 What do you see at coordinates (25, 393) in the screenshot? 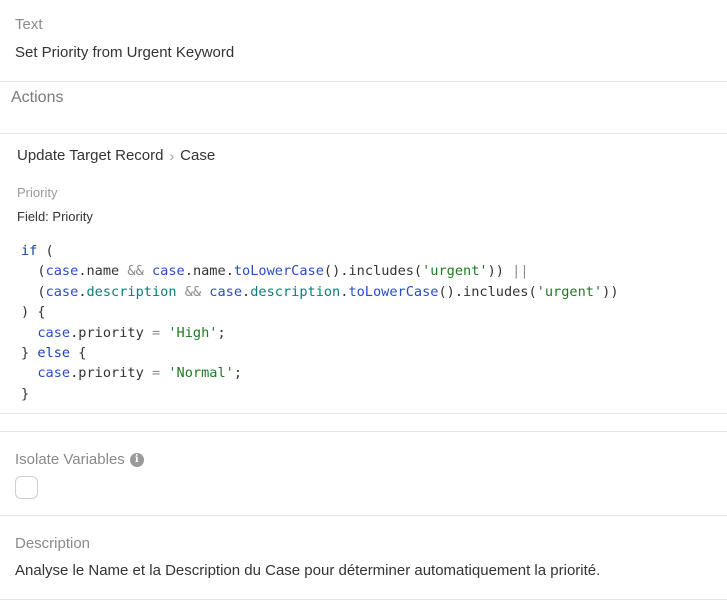
I see `code-line: }` at bounding box center [25, 393].